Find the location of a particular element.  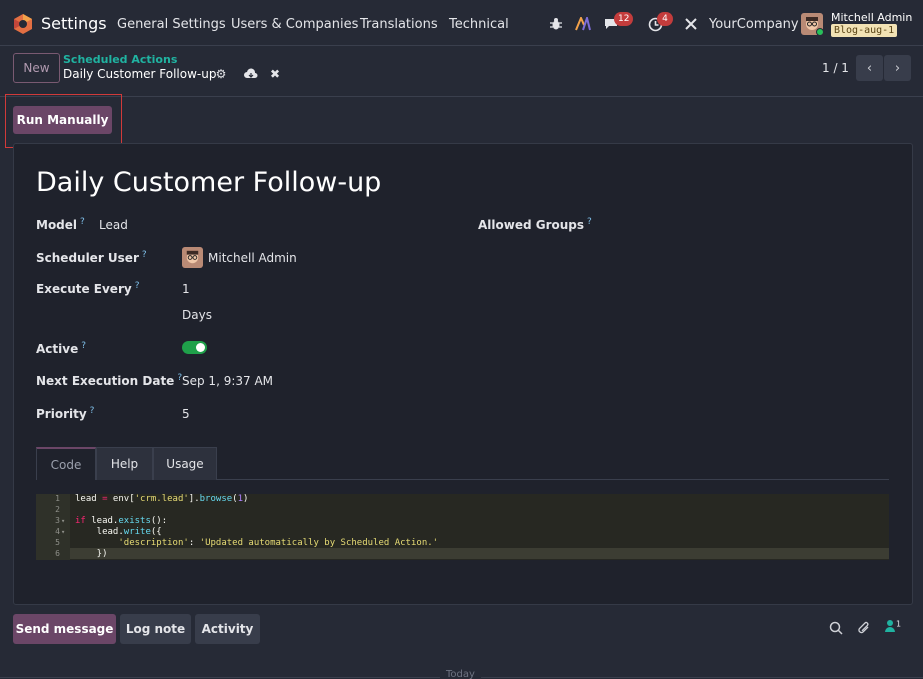

today-label: Today is located at coordinates (460, 674).